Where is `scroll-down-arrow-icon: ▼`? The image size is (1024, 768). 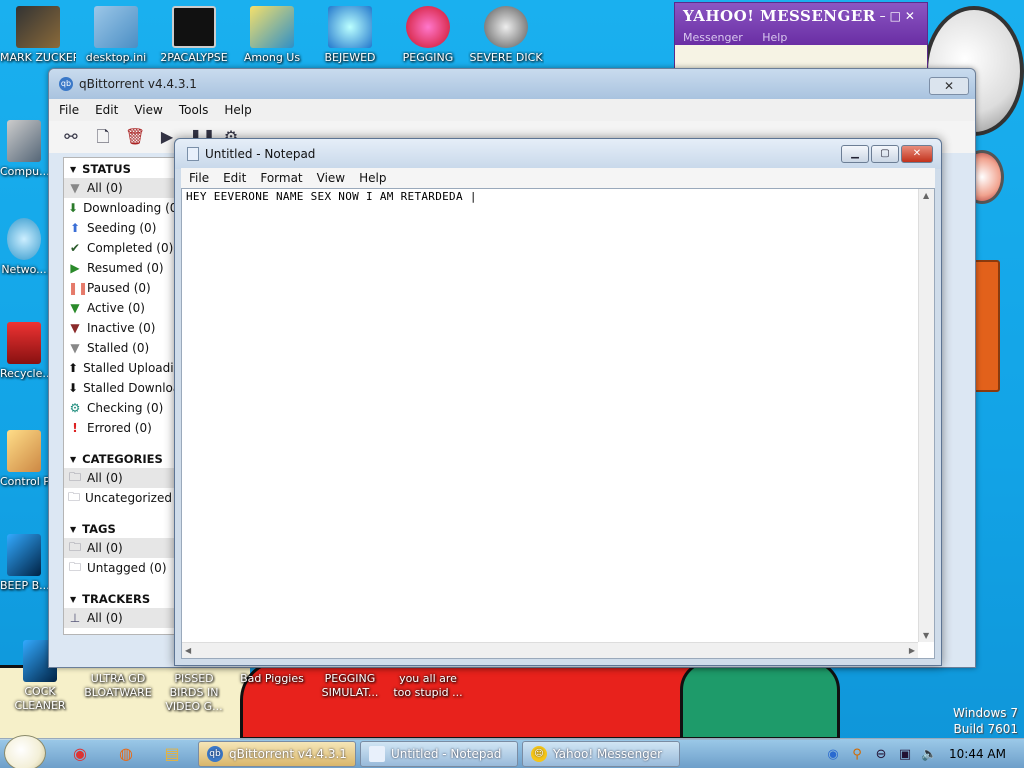
scroll-down-arrow-icon: ▼ is located at coordinates (926, 635).